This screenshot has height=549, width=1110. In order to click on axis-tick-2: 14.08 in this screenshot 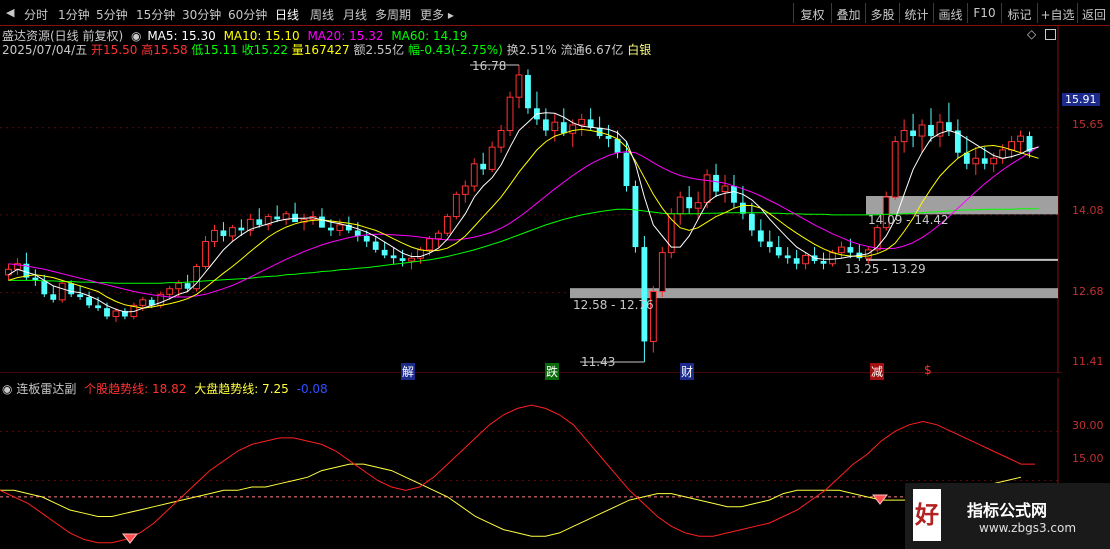, I will do `click(1088, 210)`.